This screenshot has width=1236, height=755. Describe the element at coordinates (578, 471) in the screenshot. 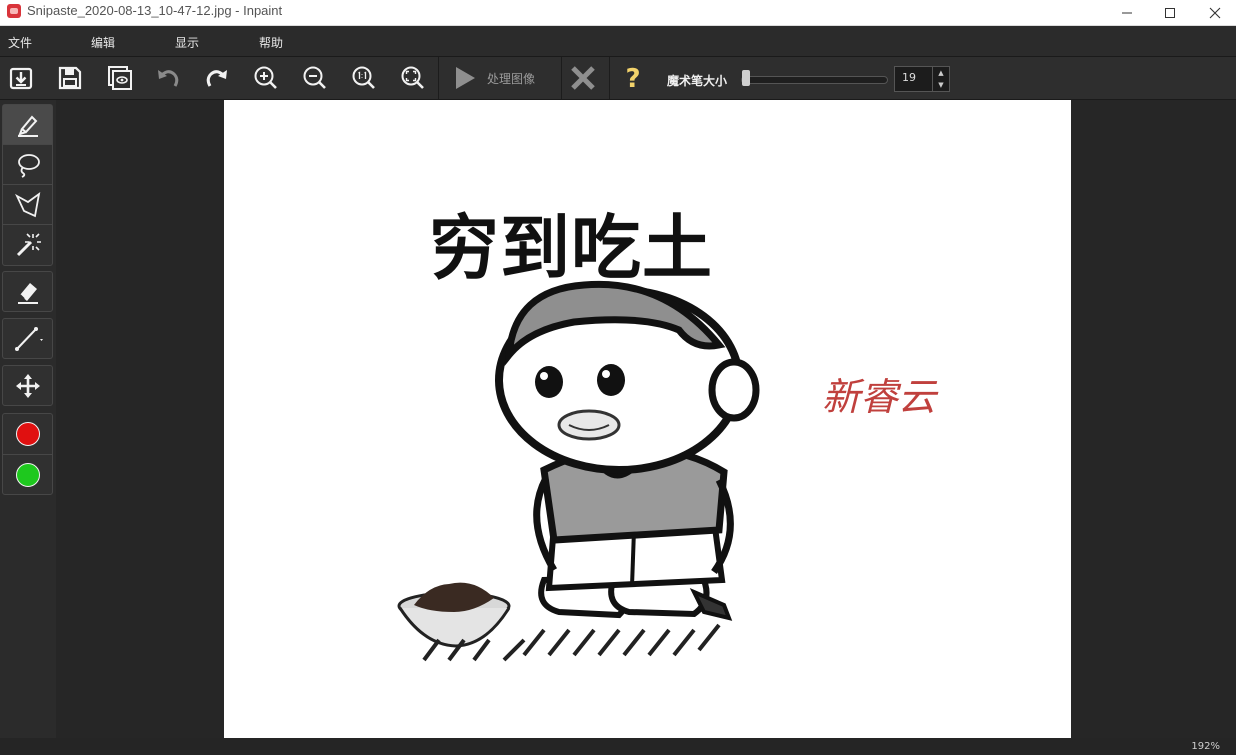

I see `meme-illustration` at that location.